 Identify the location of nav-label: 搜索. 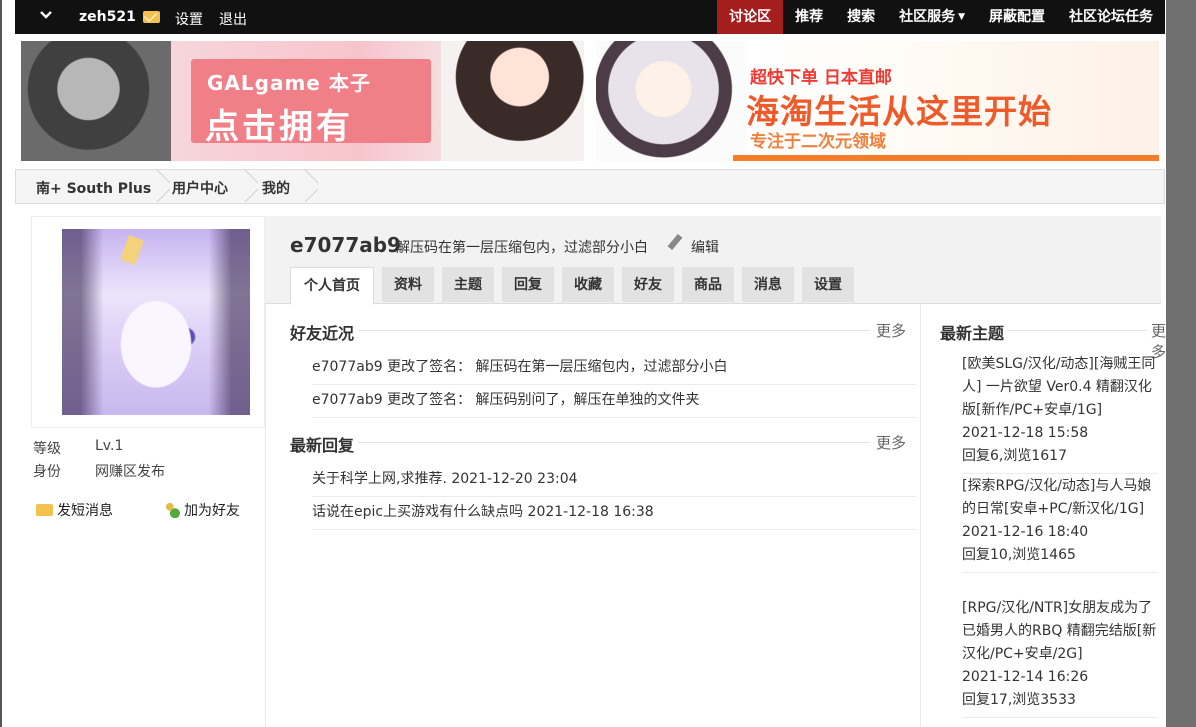
(861, 17).